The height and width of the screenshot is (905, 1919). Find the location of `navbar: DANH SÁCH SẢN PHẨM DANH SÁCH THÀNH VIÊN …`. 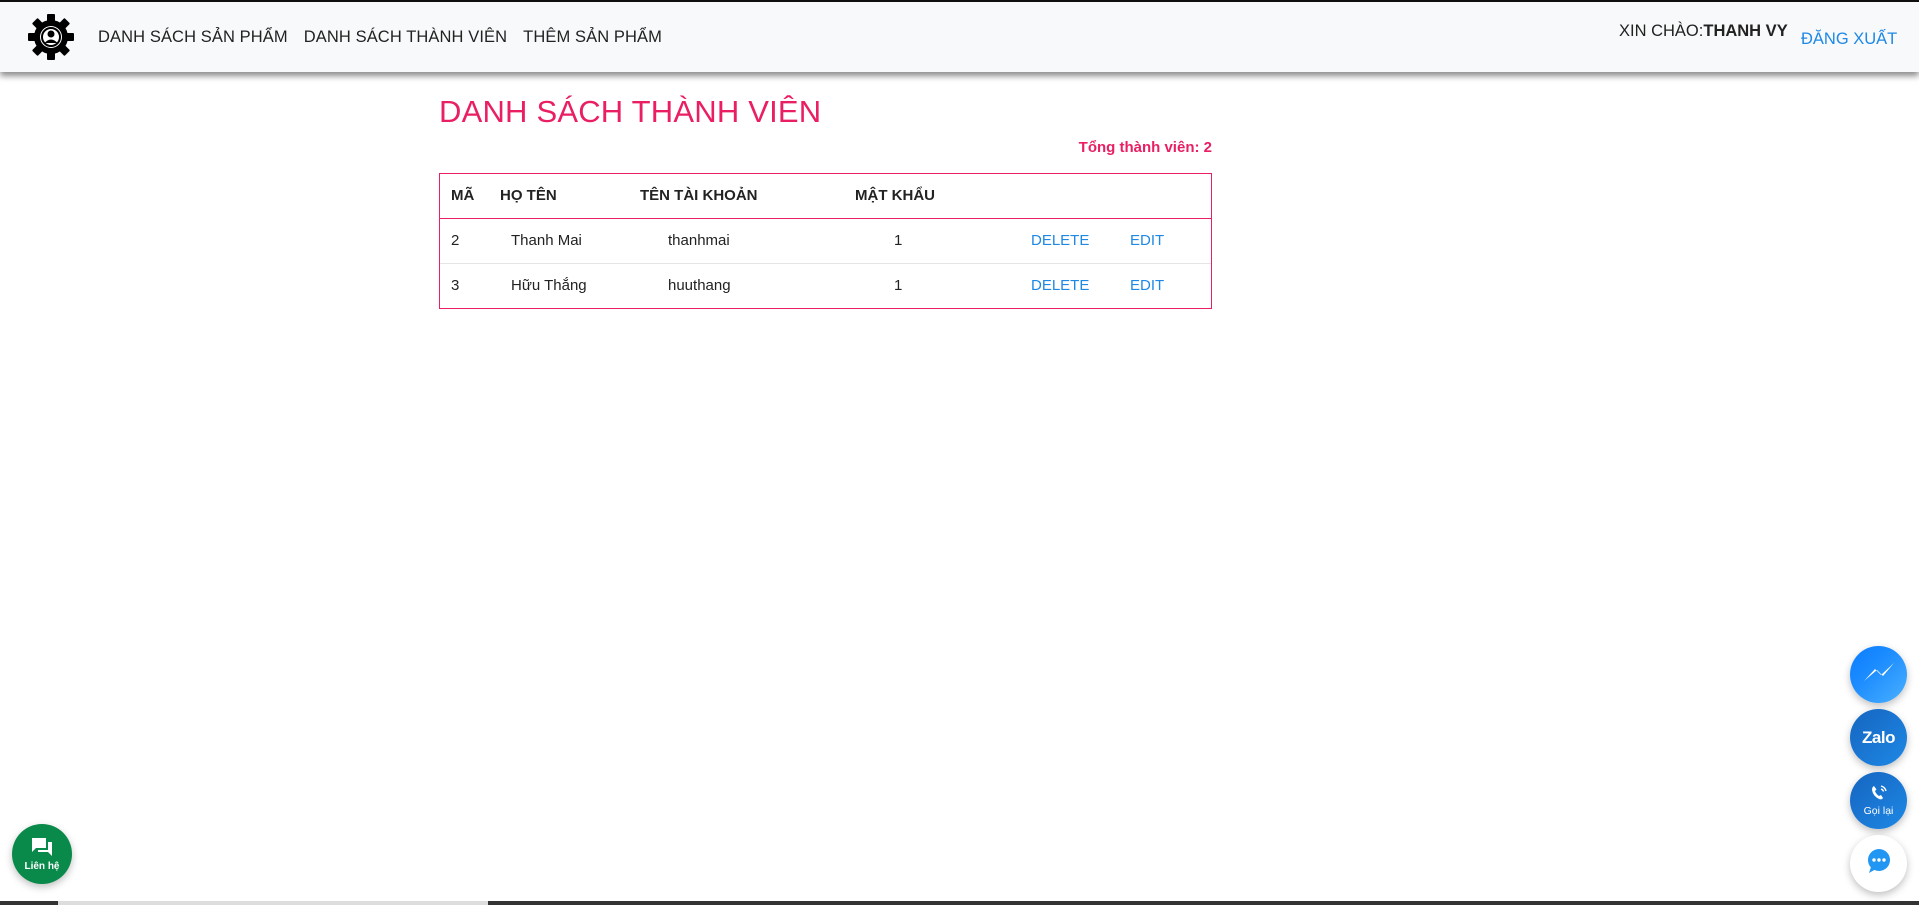

navbar: DANH SÁCH SẢN PHẨM DANH SÁCH THÀNH VIÊN … is located at coordinates (959, 37).